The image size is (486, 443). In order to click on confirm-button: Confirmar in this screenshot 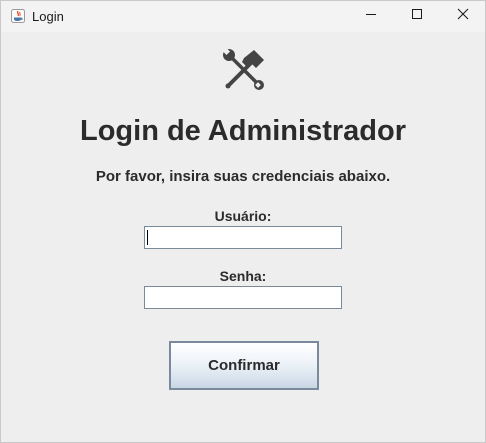, I will do `click(244, 365)`.